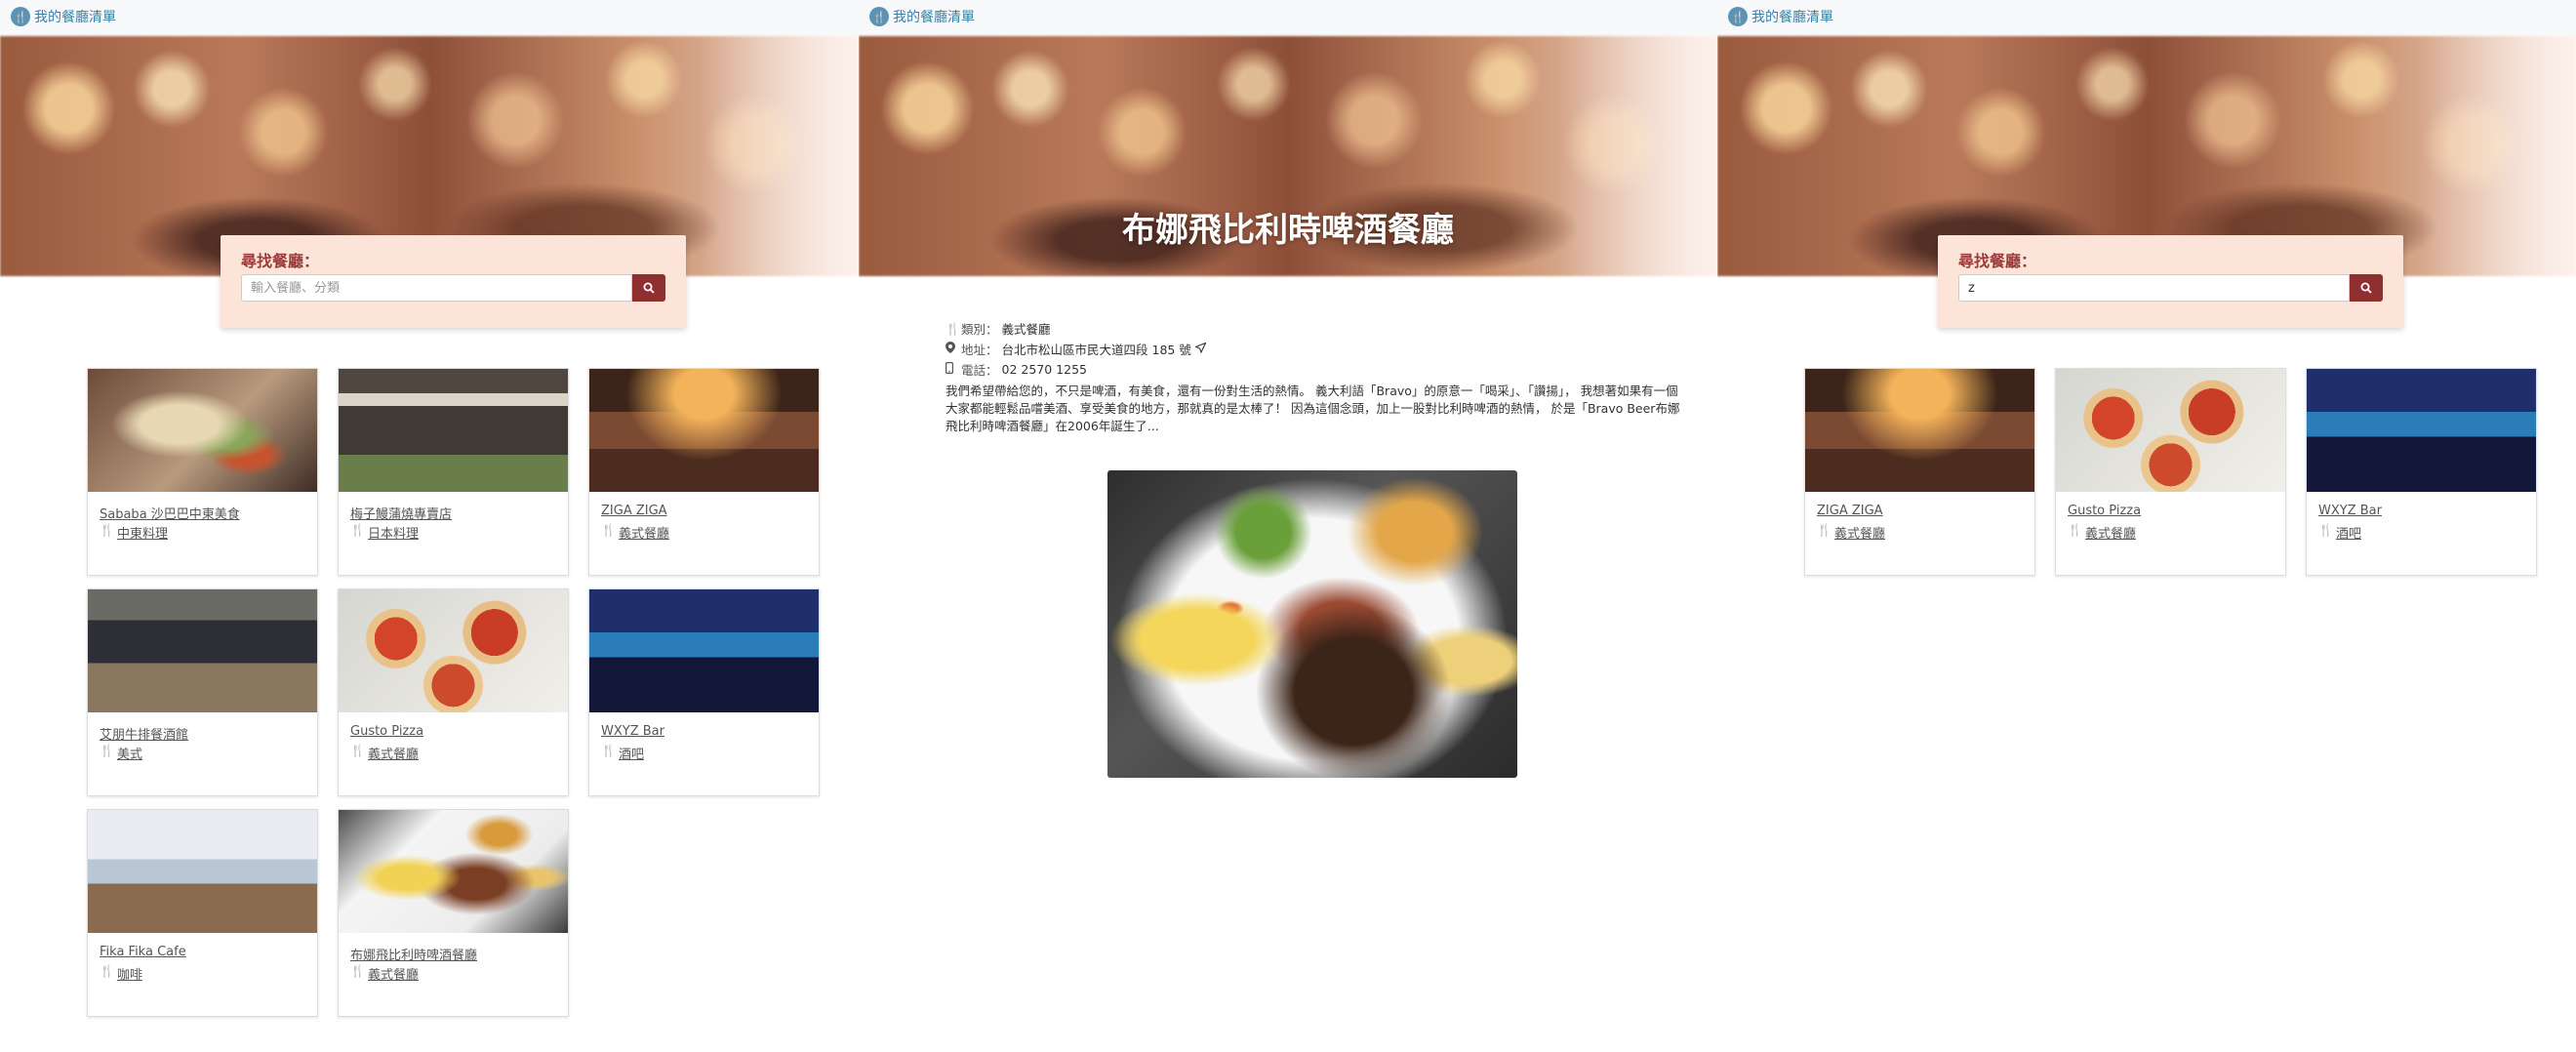 This screenshot has width=2576, height=1052. I want to click on restaurant-card: 艾朋牛排餐酒館 🍴 美式, so click(202, 692).